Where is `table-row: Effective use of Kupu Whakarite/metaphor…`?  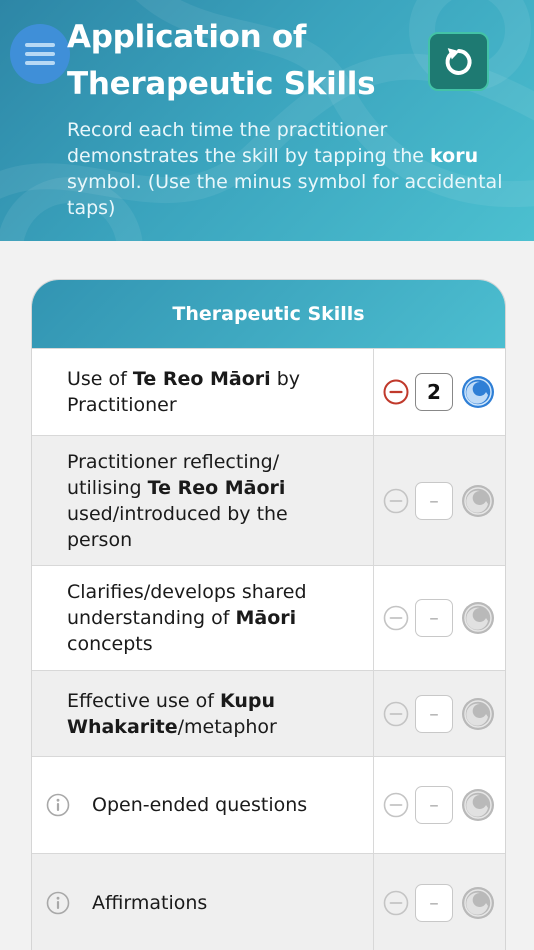 table-row: Effective use of Kupu Whakarite/metaphor… is located at coordinates (268, 713).